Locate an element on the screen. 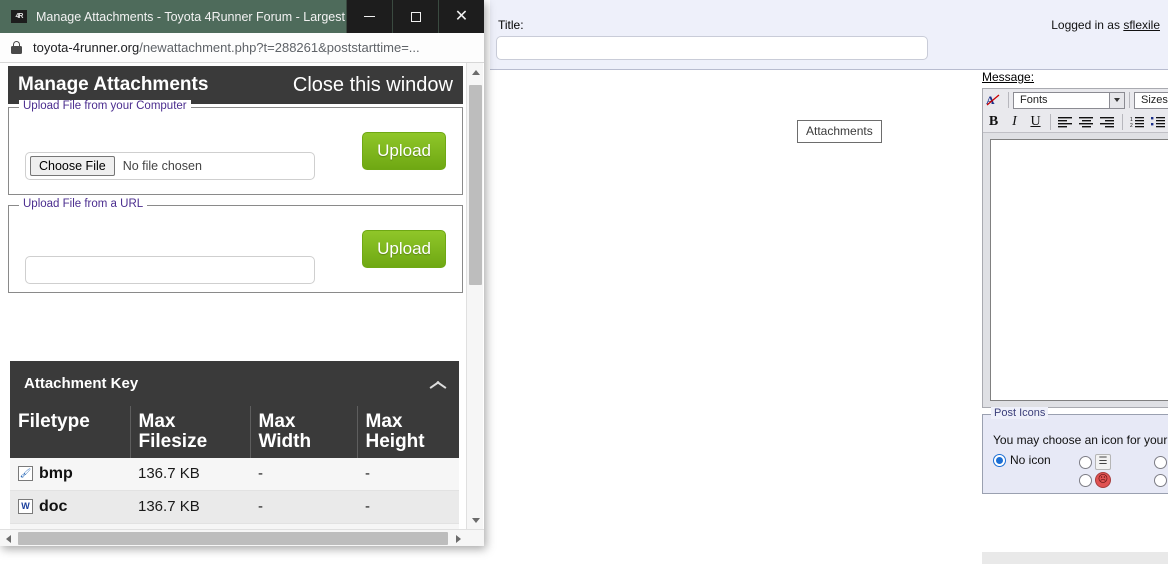 The image size is (1168, 564). close-window-button: ✕ is located at coordinates (461, 16).